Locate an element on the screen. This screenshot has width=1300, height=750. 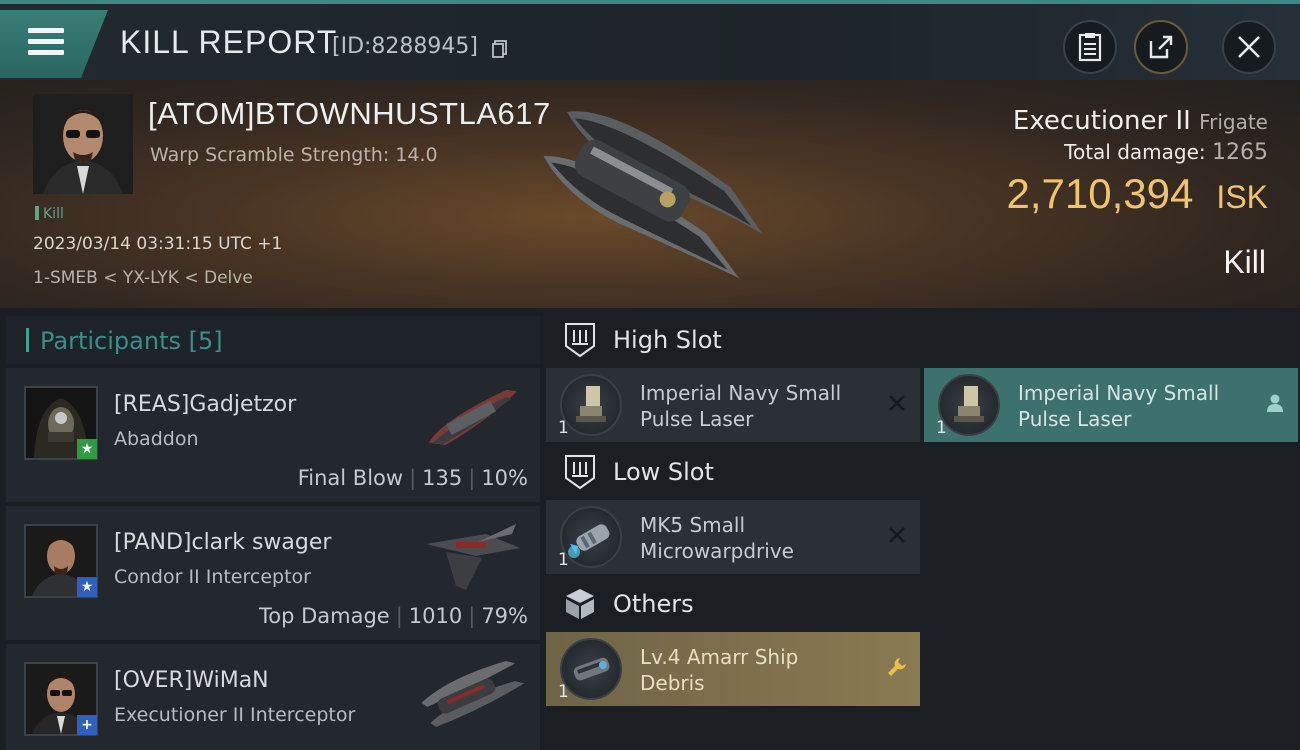
victim-ship-name: Executioner II Frigate is located at coordinates (1140, 121).